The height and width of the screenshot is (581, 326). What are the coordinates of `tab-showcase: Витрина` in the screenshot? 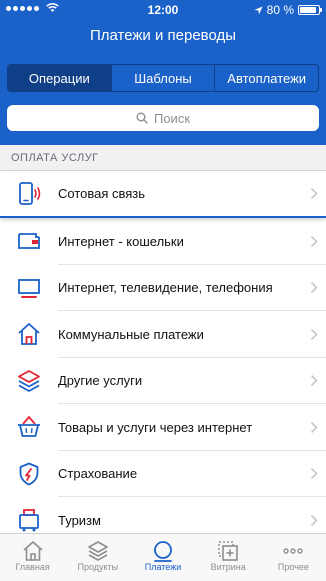 It's located at (228, 557).